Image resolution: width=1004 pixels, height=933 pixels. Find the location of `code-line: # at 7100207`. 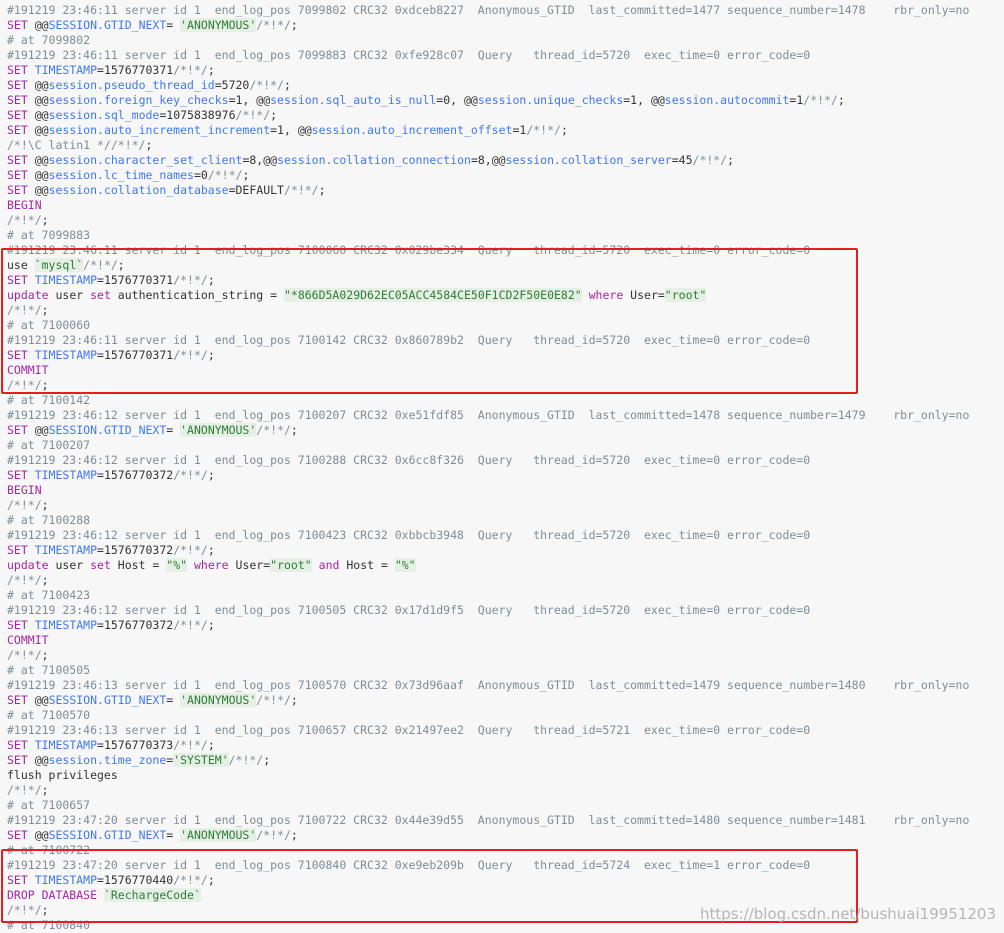

code-line: # at 7100207 is located at coordinates (505, 445).